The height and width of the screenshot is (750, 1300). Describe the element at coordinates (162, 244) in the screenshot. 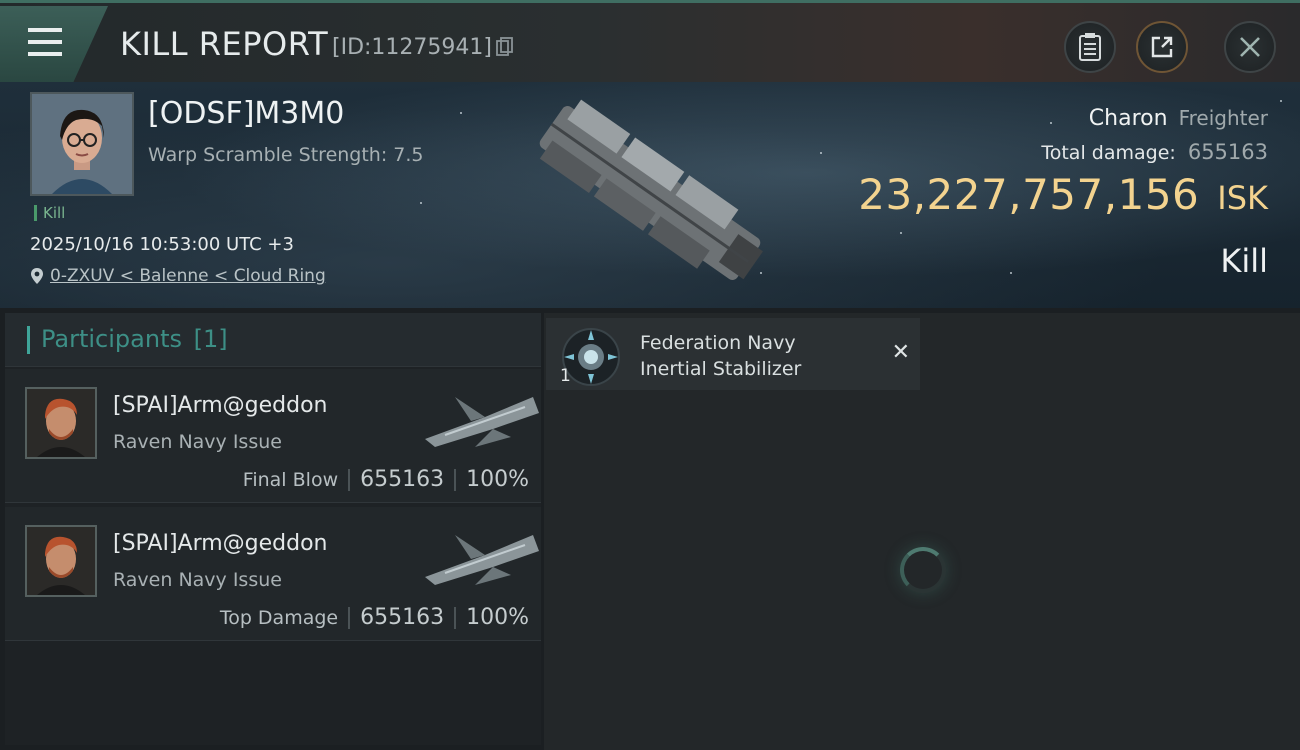

I see `kill-datetime: 2025/10/16 10:53:00 UTC +3` at that location.